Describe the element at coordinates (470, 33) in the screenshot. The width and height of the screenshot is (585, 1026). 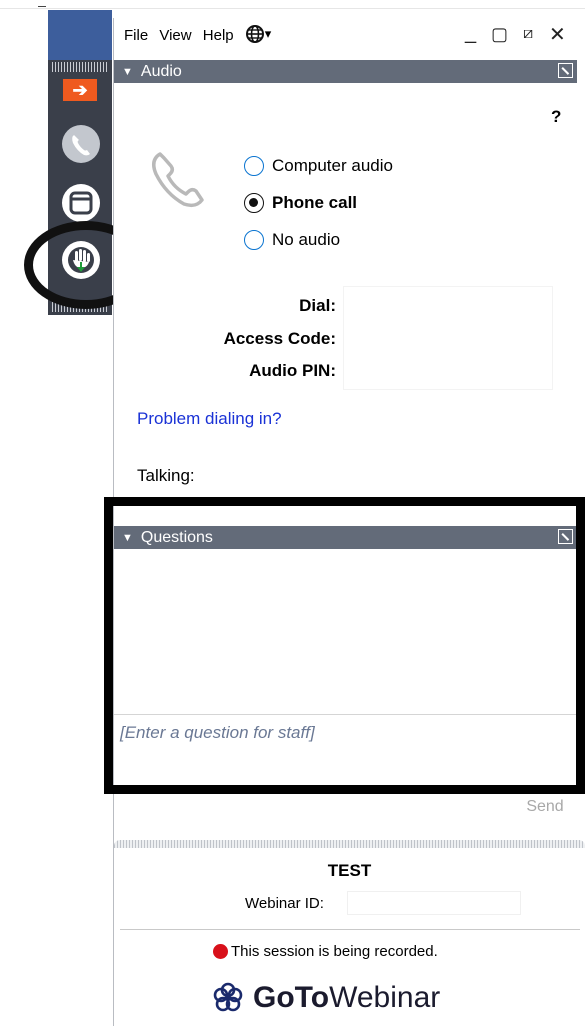
I see `minimize-button: _` at that location.